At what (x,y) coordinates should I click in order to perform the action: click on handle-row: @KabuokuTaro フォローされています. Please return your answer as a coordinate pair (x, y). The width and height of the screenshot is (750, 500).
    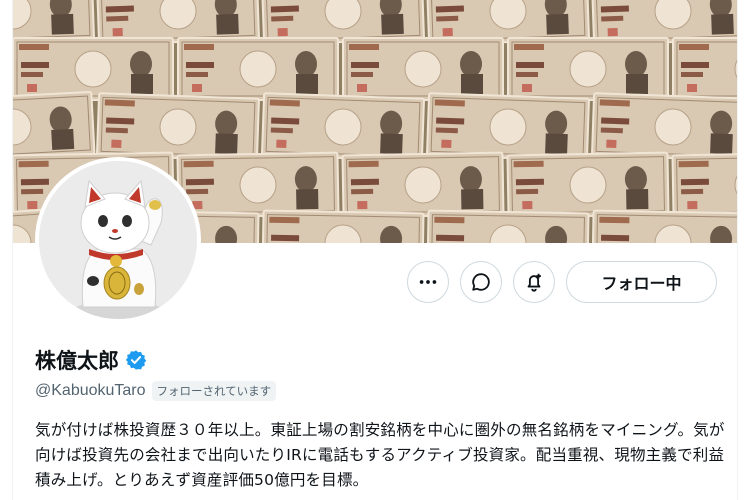
    Looking at the image, I should click on (156, 391).